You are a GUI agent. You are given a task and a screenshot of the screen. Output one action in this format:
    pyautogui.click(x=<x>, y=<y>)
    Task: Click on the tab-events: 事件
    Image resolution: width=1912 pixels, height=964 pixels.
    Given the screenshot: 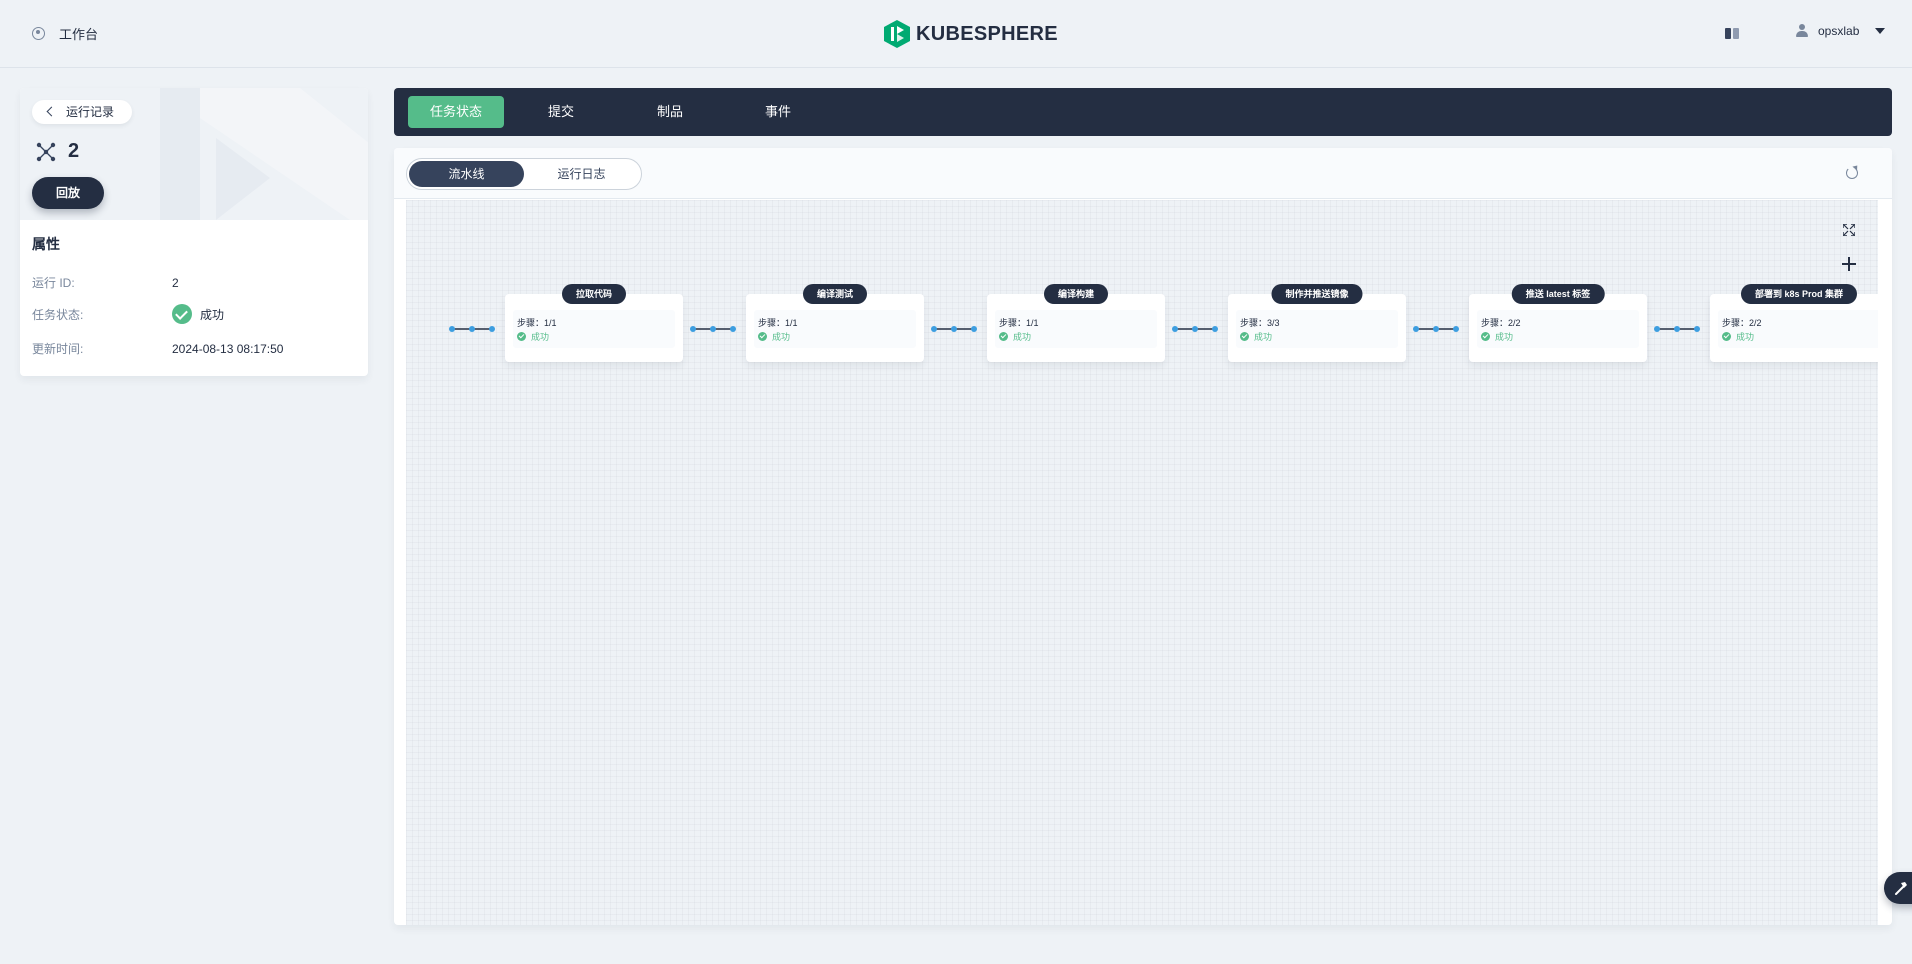 What is the action you would take?
    pyautogui.click(x=778, y=112)
    